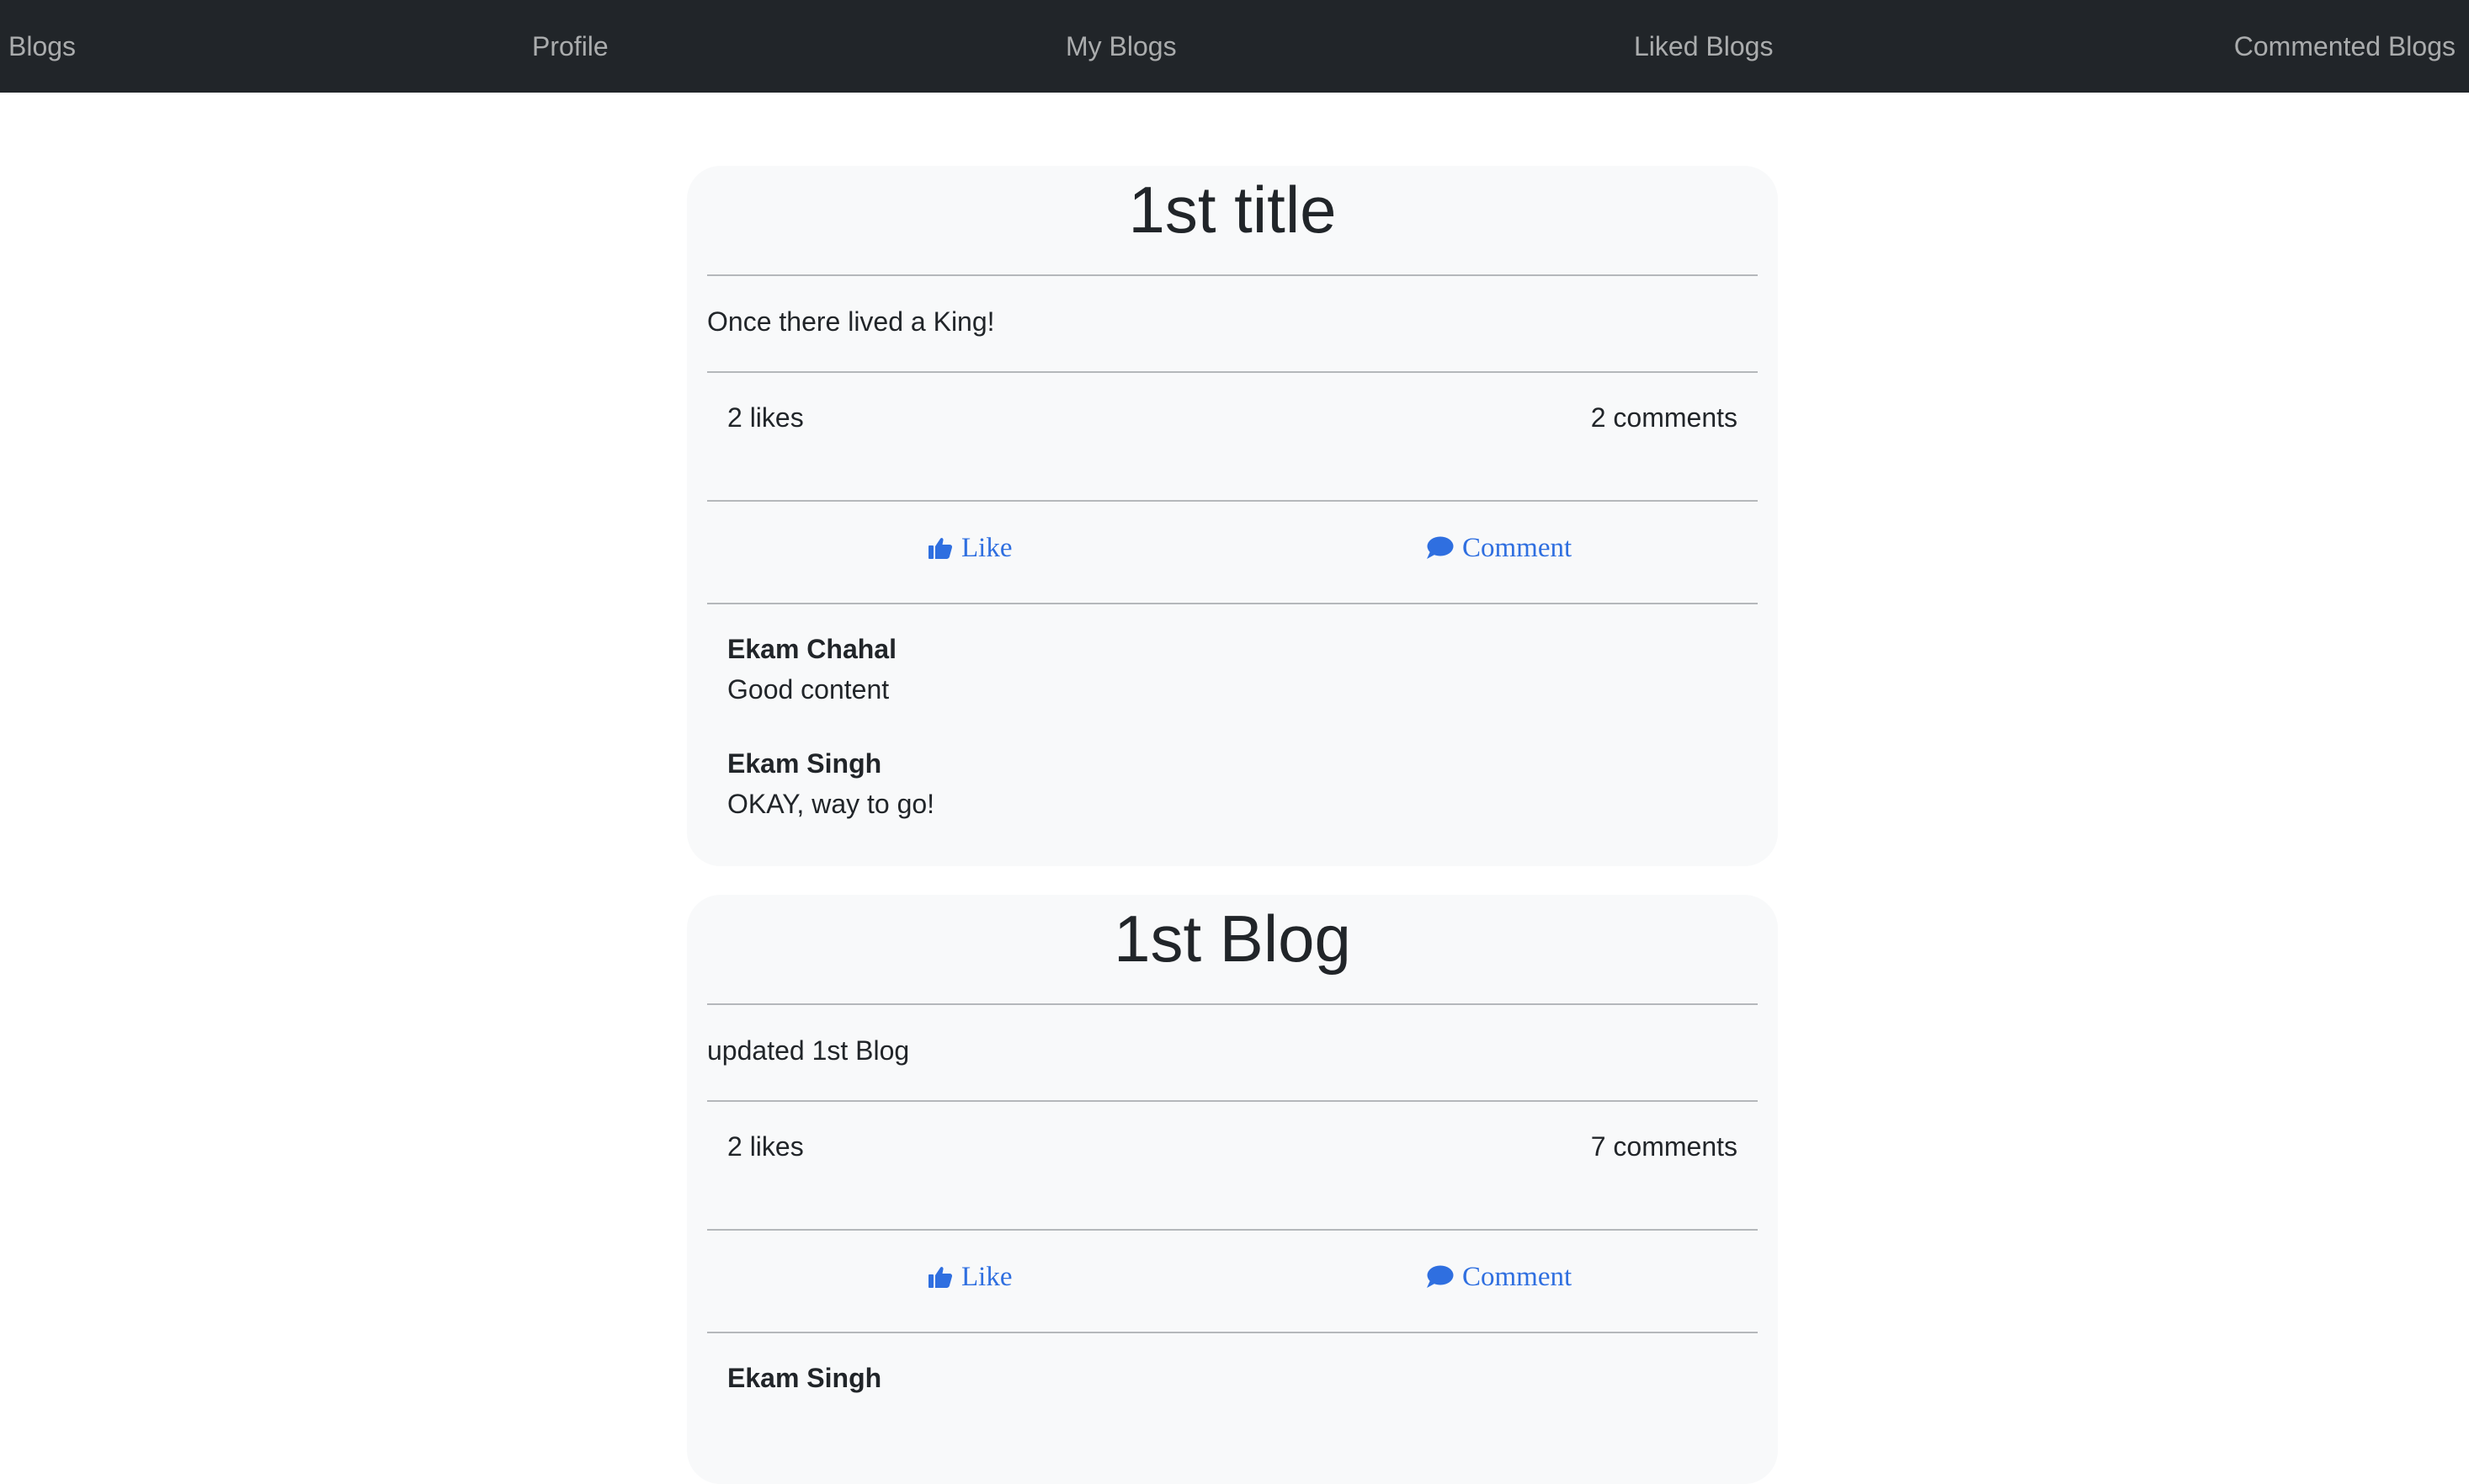 The image size is (2469, 1484). Describe the element at coordinates (1121, 46) in the screenshot. I see `nav-my-blogs-link: My Blogs` at that location.